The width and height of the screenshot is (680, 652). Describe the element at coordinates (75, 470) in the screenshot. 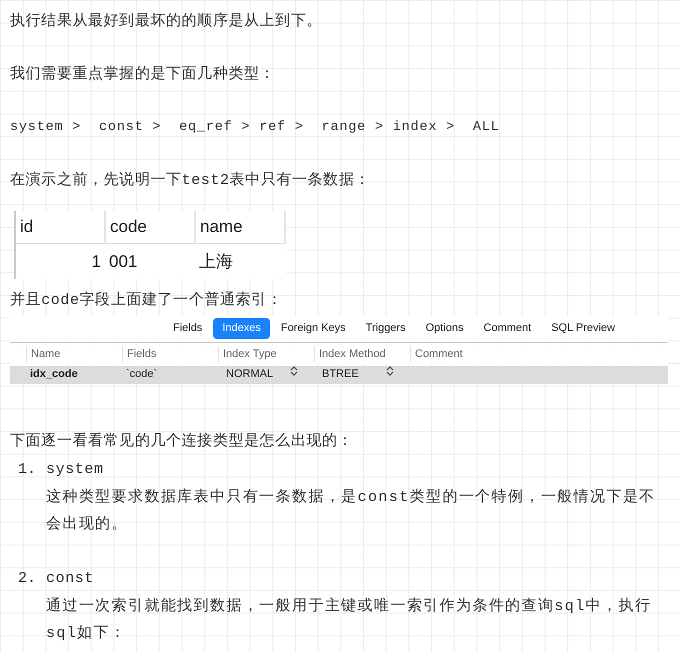

I see `item-title: system` at that location.